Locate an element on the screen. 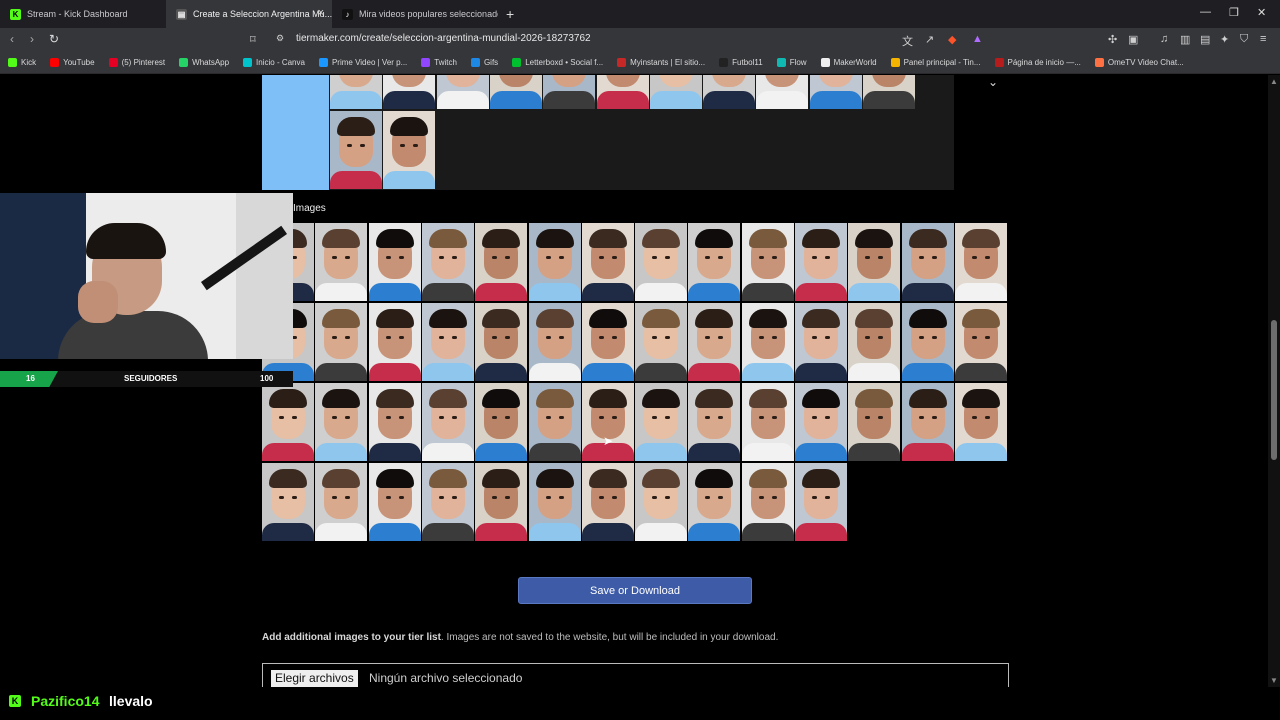 This screenshot has height=720, width=1280. minimize-icon: — is located at coordinates (1205, 12).